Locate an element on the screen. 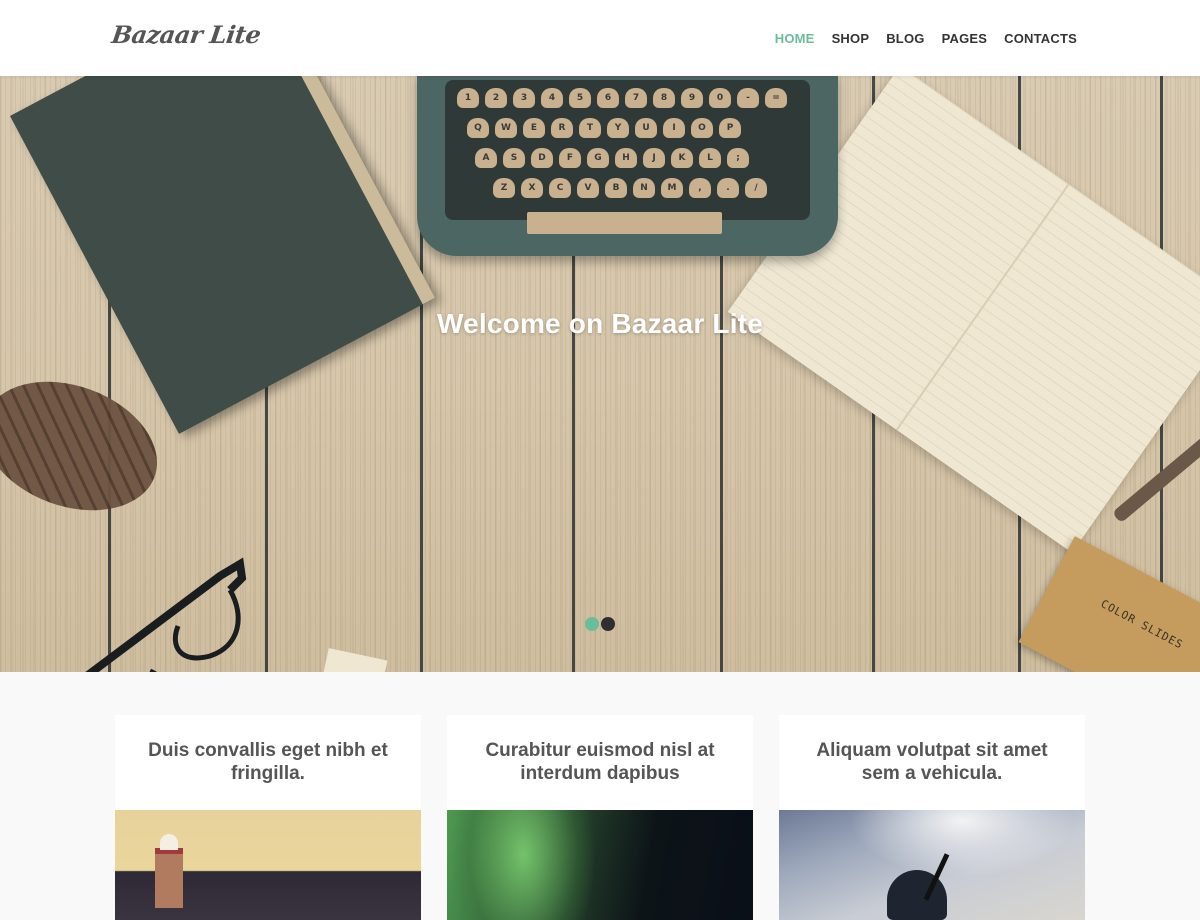 The height and width of the screenshot is (920, 1200). hero-book-image is located at coordinates (223, 255).